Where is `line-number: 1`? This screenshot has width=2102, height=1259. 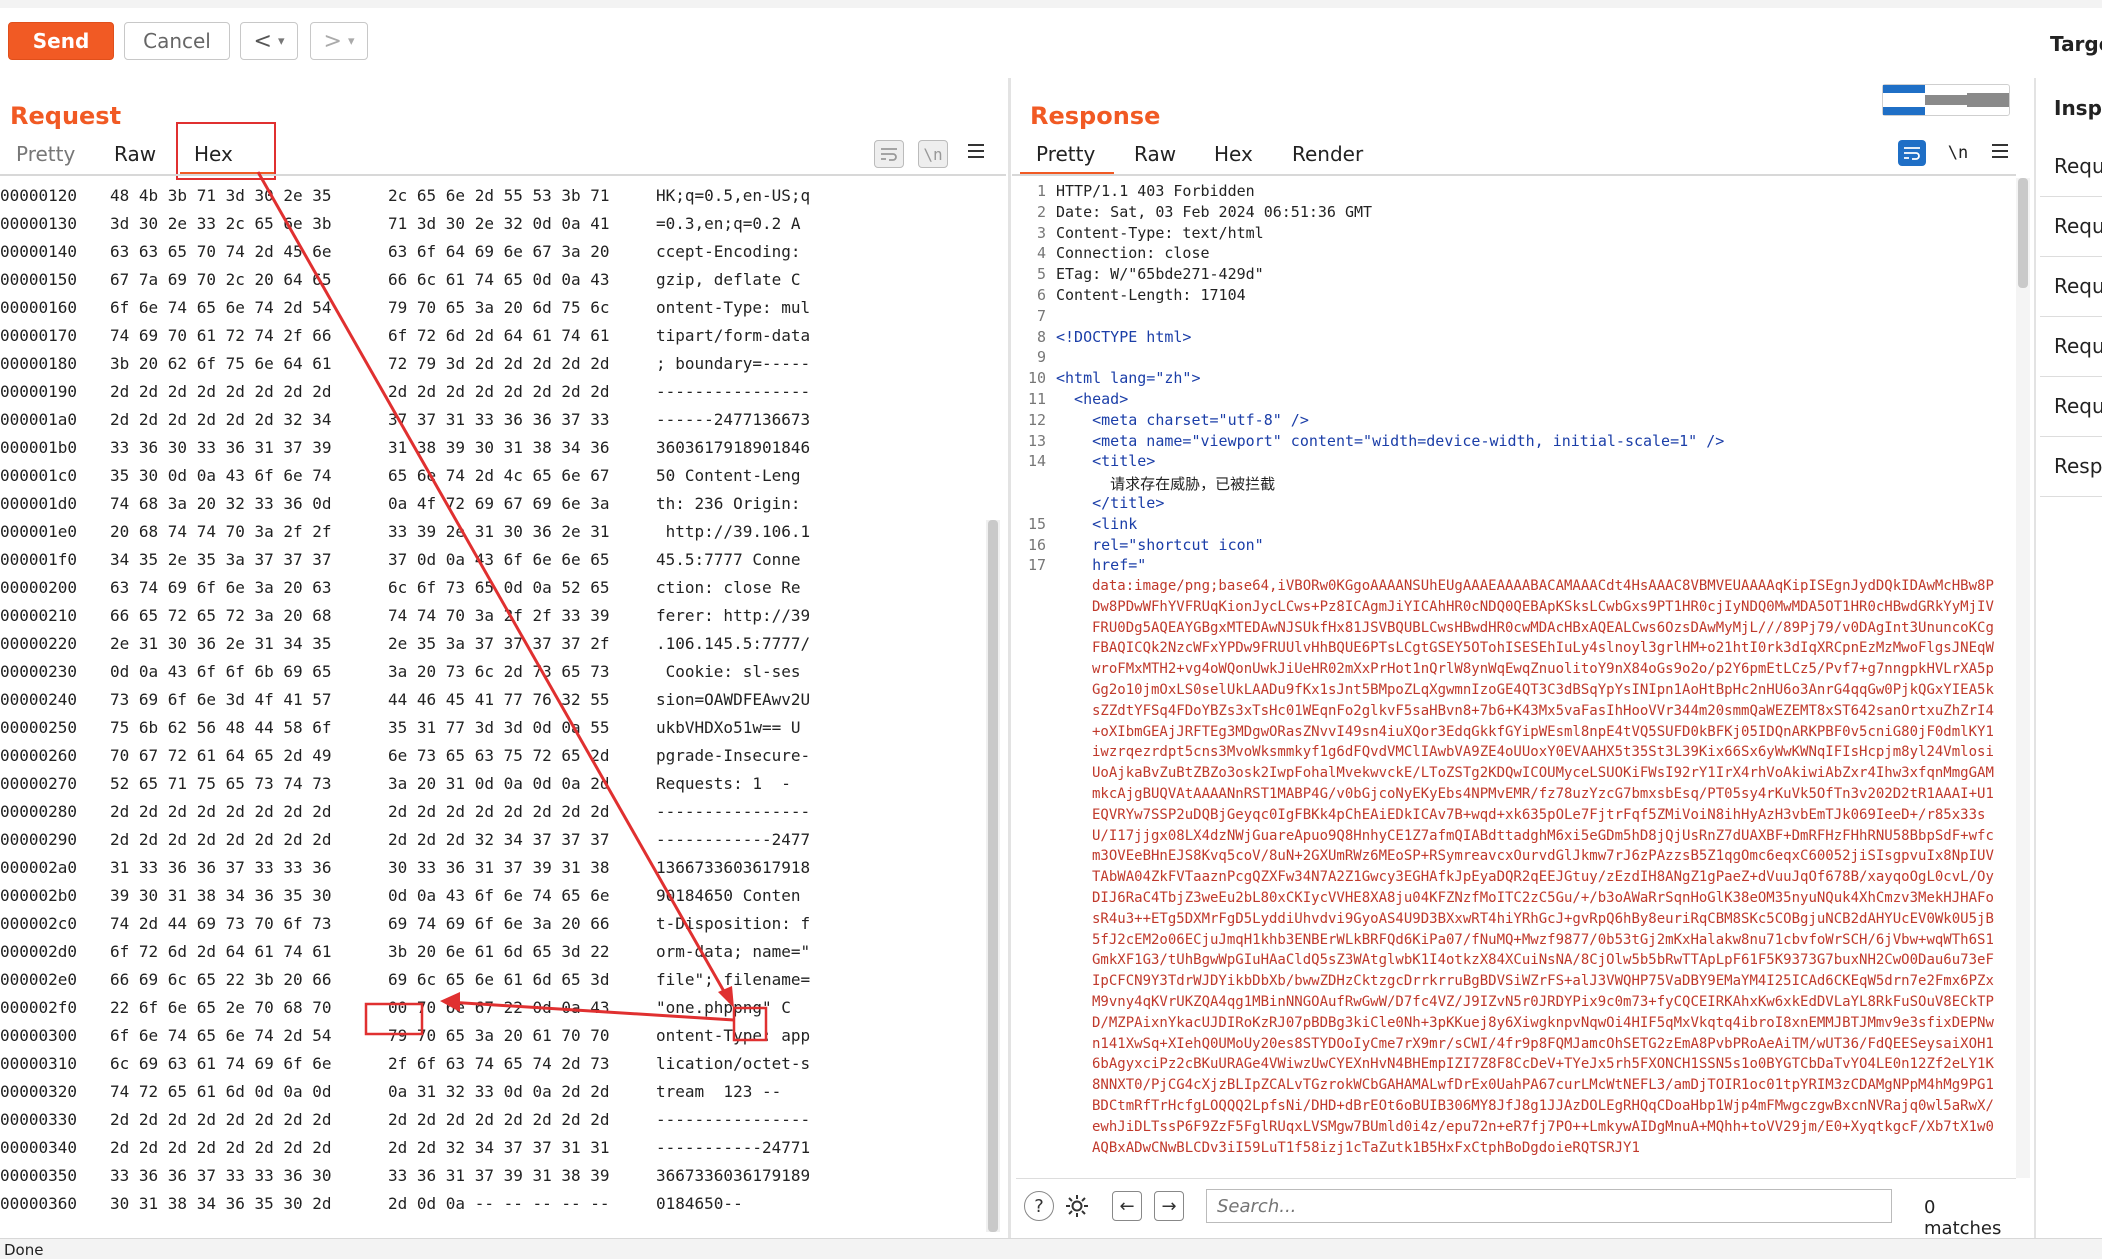 line-number: 1 is located at coordinates (1041, 191).